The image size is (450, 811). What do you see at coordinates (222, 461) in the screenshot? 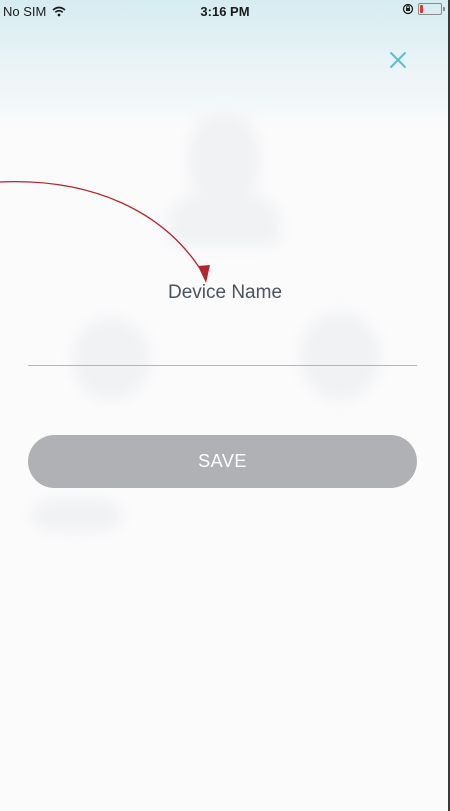
I see `save-button: SAVE` at bounding box center [222, 461].